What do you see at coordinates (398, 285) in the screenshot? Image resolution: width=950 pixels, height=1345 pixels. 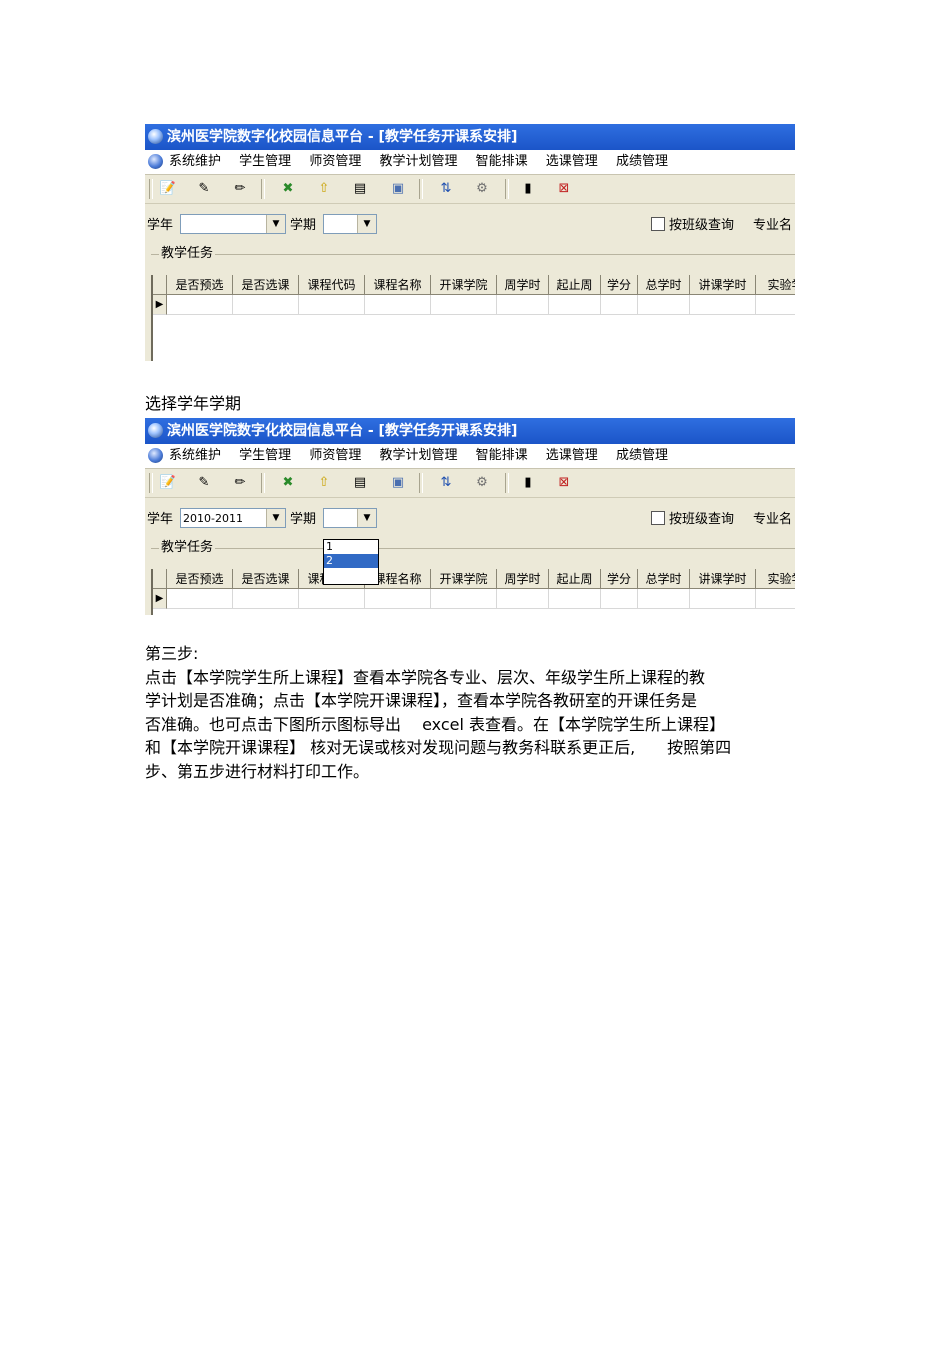 I see `col-header: 课程名称` at bounding box center [398, 285].